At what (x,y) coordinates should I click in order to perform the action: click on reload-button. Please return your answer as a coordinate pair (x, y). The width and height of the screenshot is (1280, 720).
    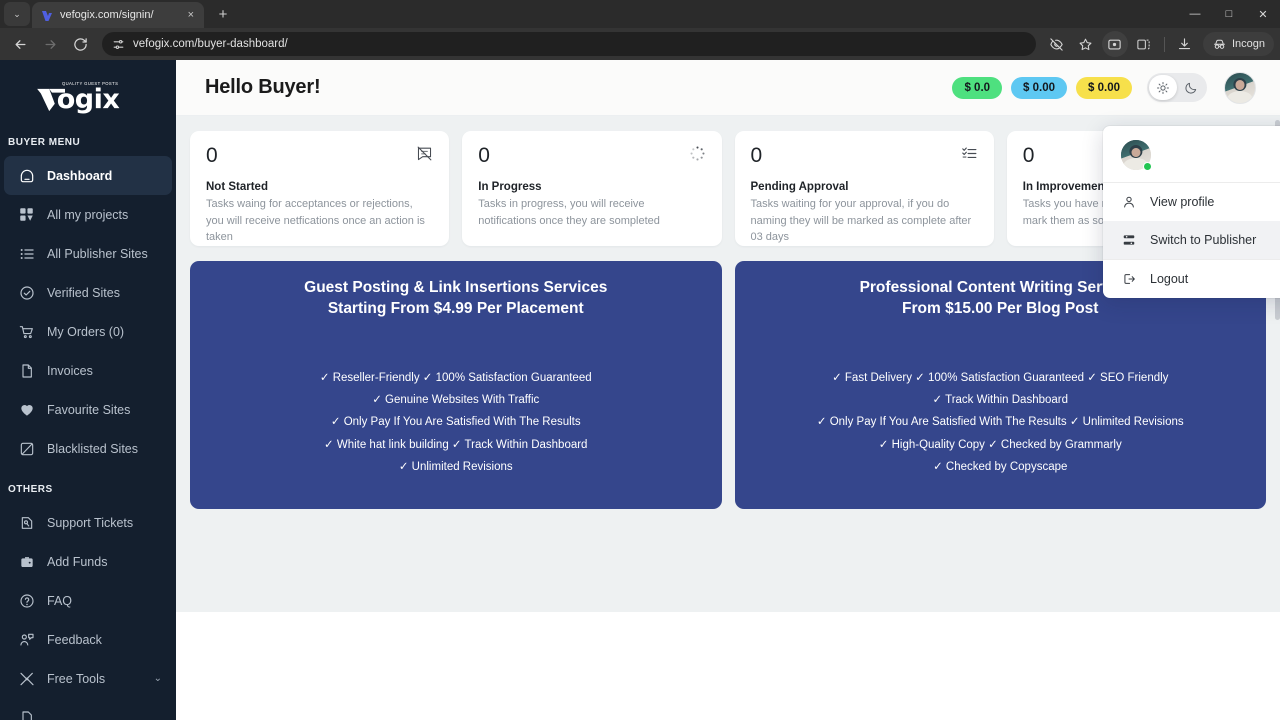
    Looking at the image, I should click on (80, 44).